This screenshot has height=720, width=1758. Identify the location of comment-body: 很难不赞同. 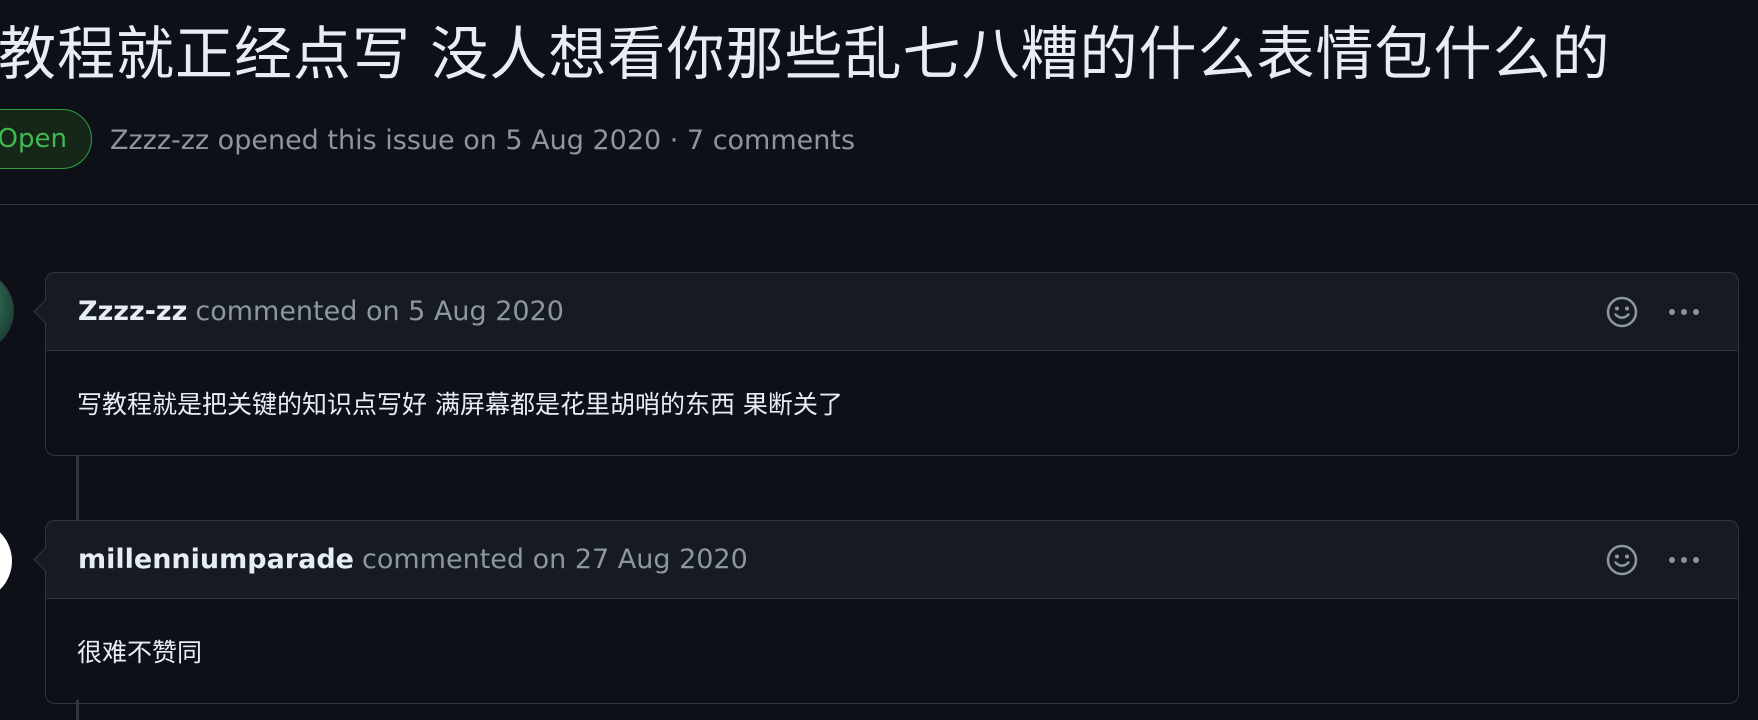
(140, 652).